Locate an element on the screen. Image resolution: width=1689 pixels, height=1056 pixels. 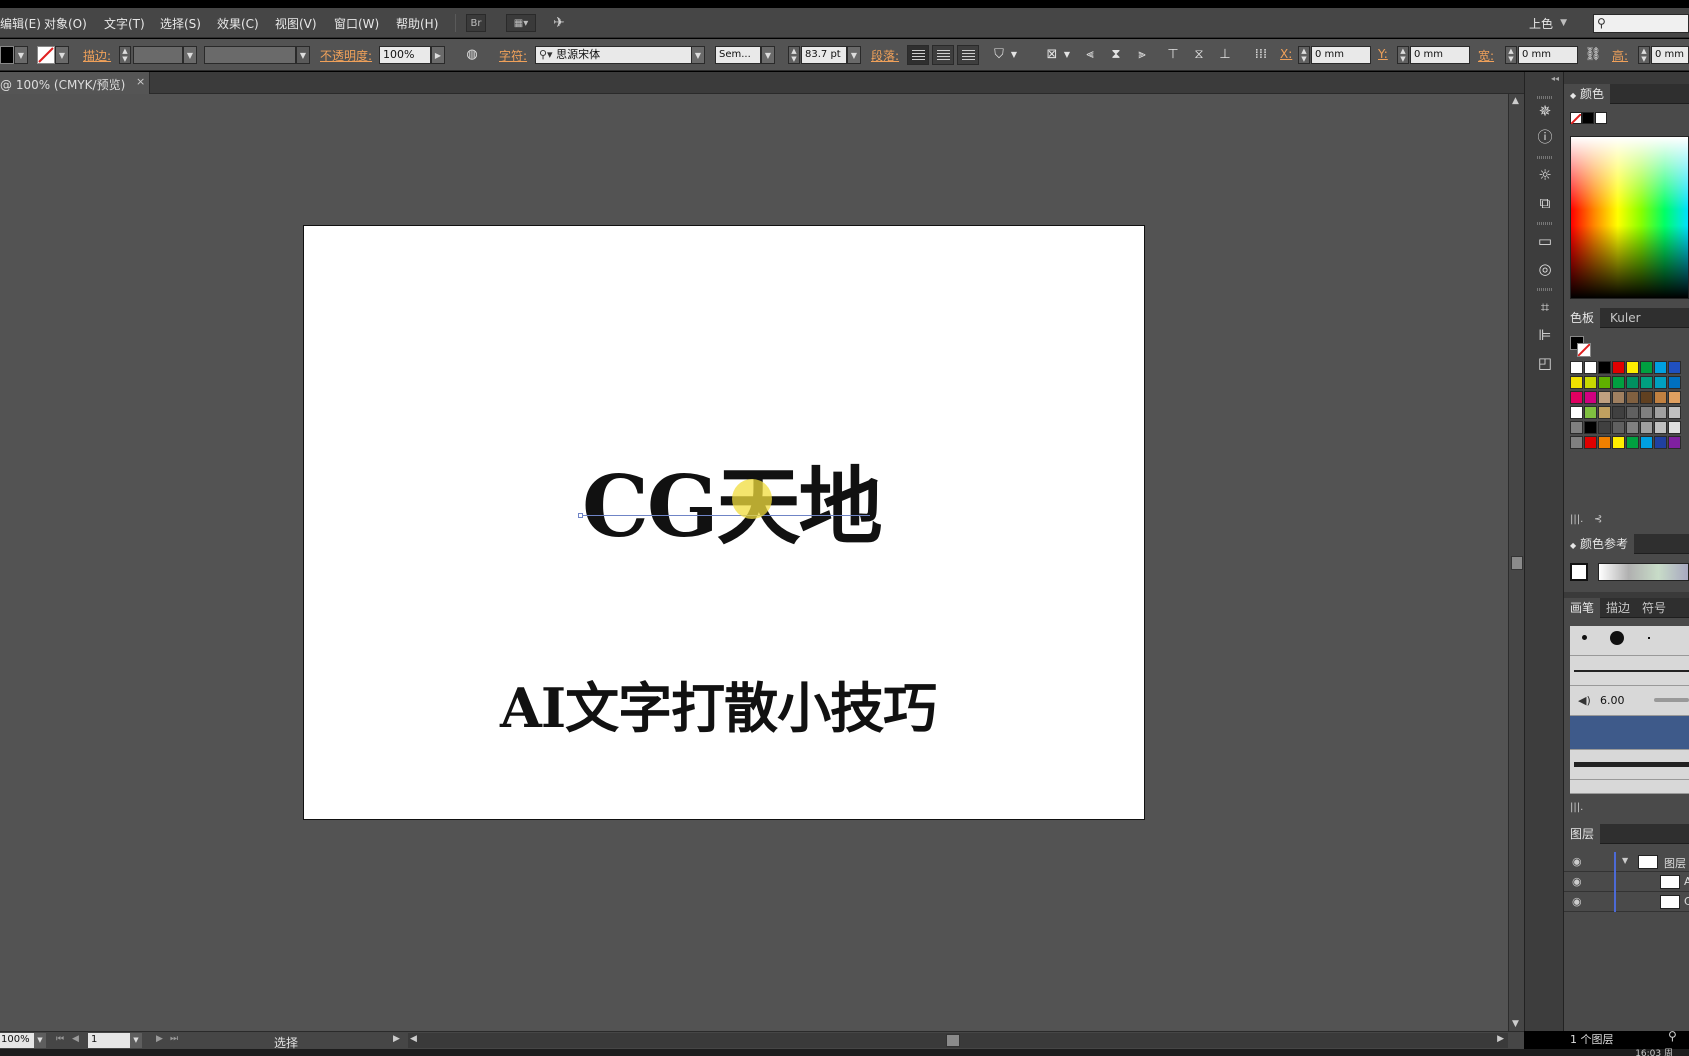
last-artboard-icon: ⏭ is located at coordinates (174, 1039).